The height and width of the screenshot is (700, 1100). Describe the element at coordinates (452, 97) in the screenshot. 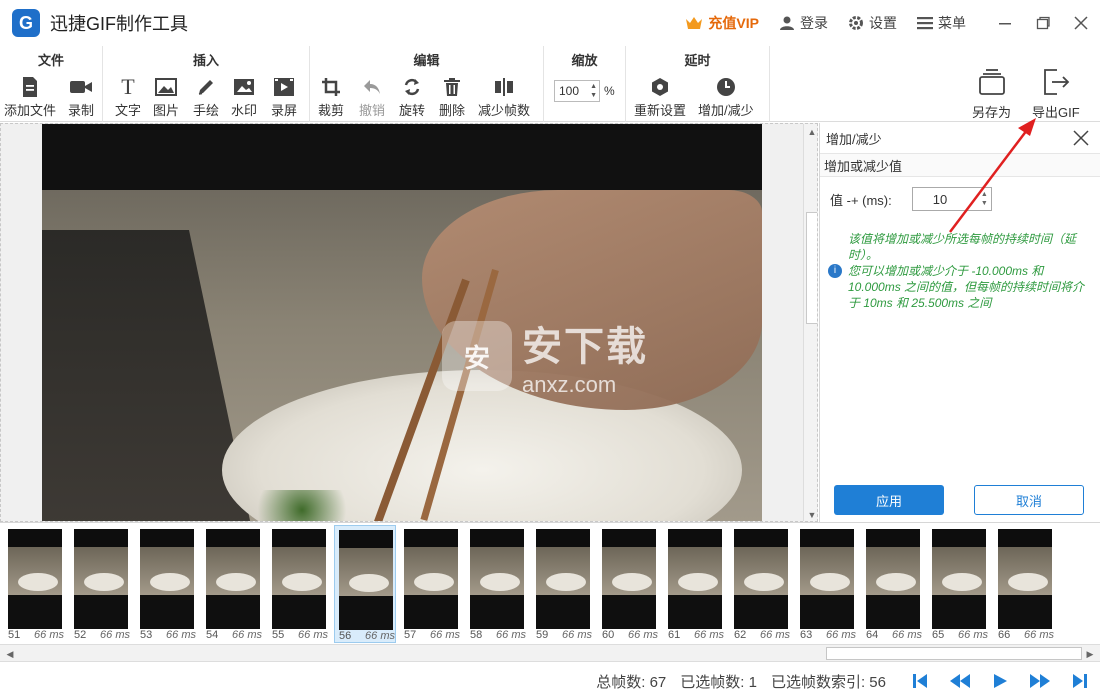

I see `delete-button: 删除` at that location.